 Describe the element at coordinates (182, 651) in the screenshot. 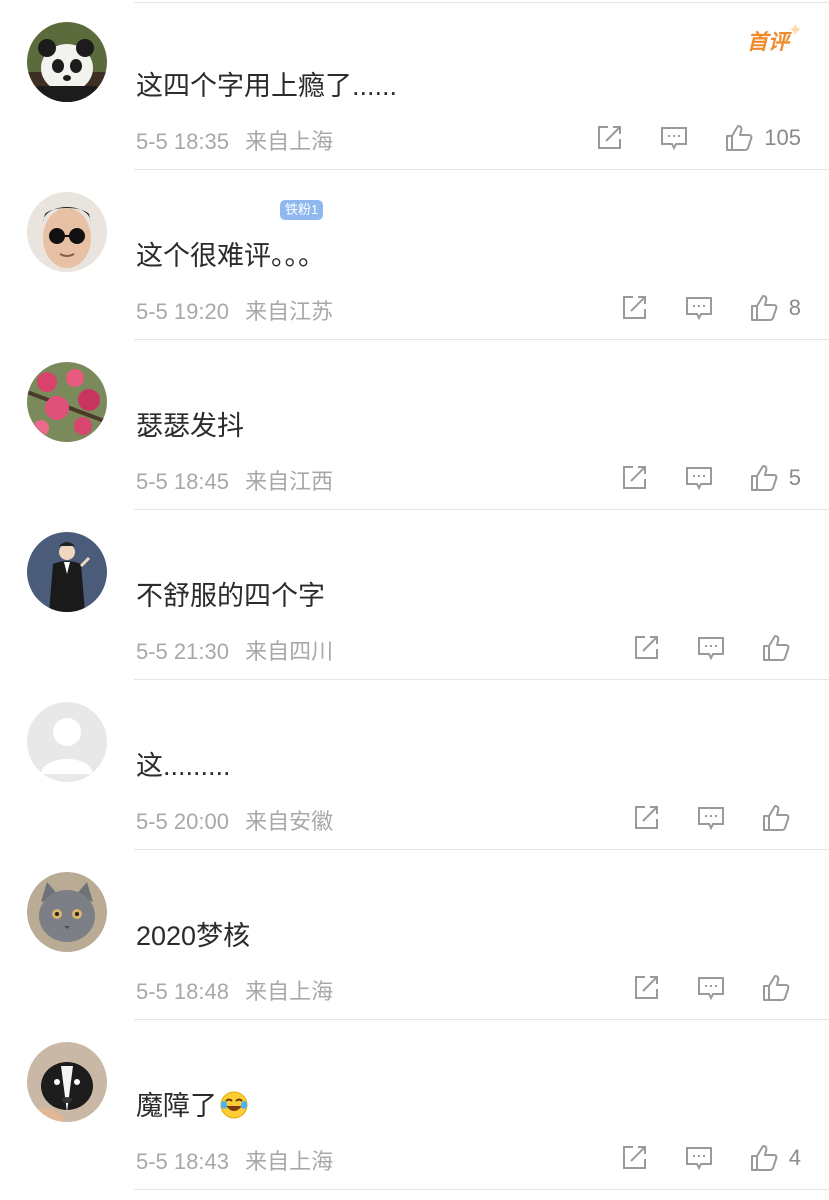

I see `comment-time: 5-5 21:30` at that location.